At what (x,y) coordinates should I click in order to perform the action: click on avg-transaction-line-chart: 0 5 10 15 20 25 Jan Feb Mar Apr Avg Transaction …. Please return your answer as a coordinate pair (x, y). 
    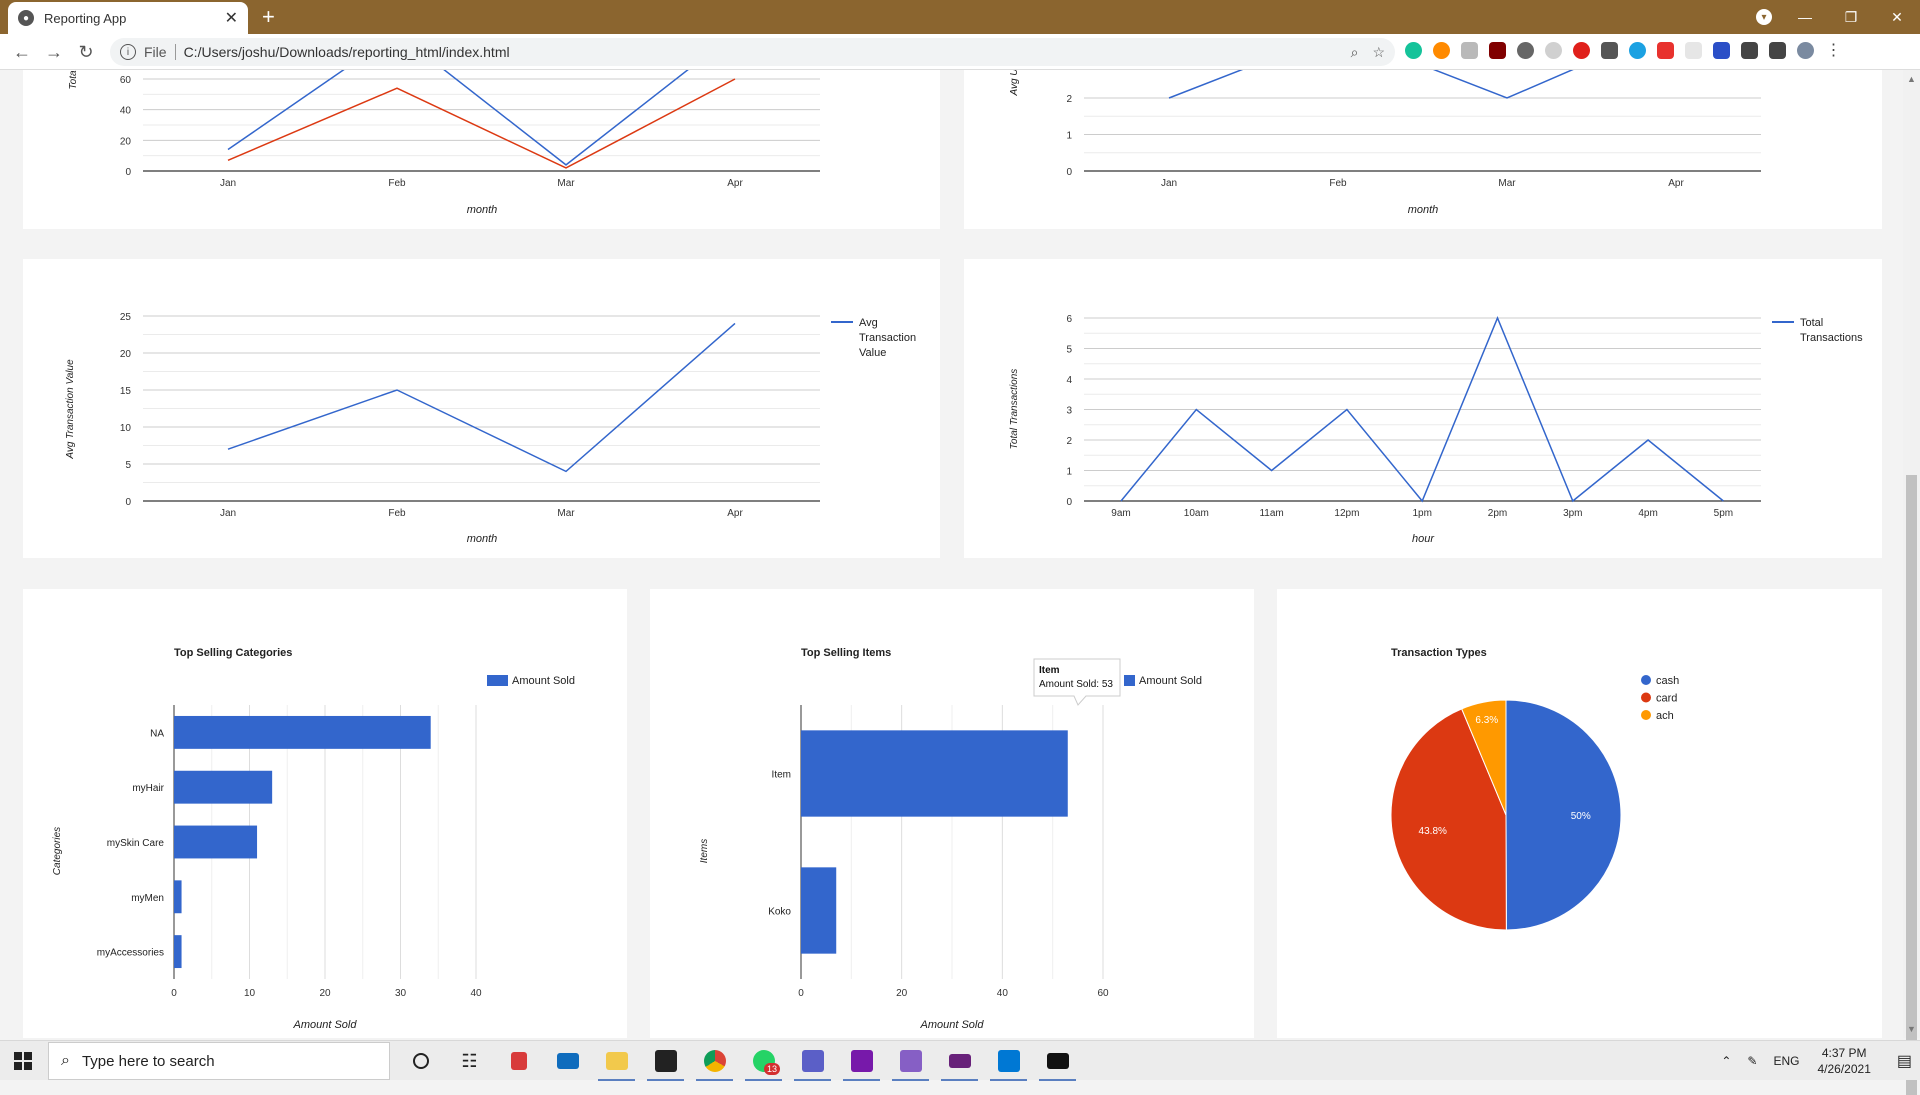
    Looking at the image, I should click on (490, 428).